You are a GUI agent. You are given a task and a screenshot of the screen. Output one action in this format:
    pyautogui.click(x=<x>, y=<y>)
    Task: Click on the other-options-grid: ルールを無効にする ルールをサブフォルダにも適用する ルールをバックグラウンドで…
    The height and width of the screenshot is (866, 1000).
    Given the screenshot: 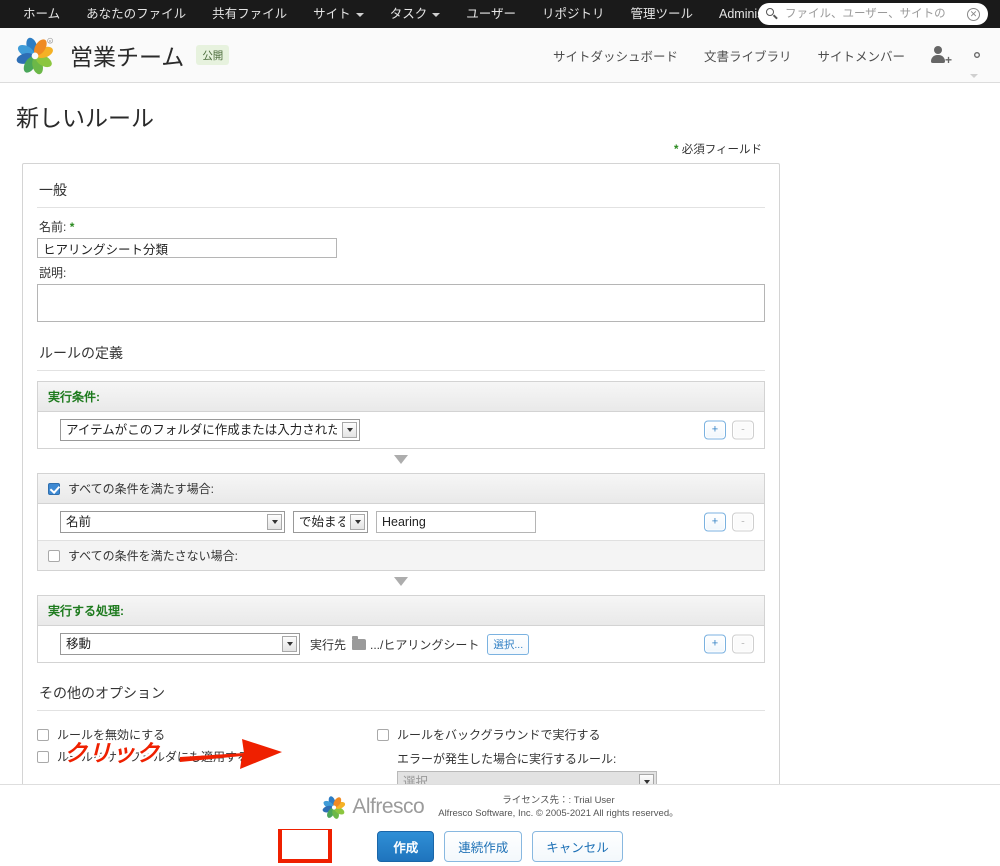 What is the action you would take?
    pyautogui.click(x=401, y=757)
    